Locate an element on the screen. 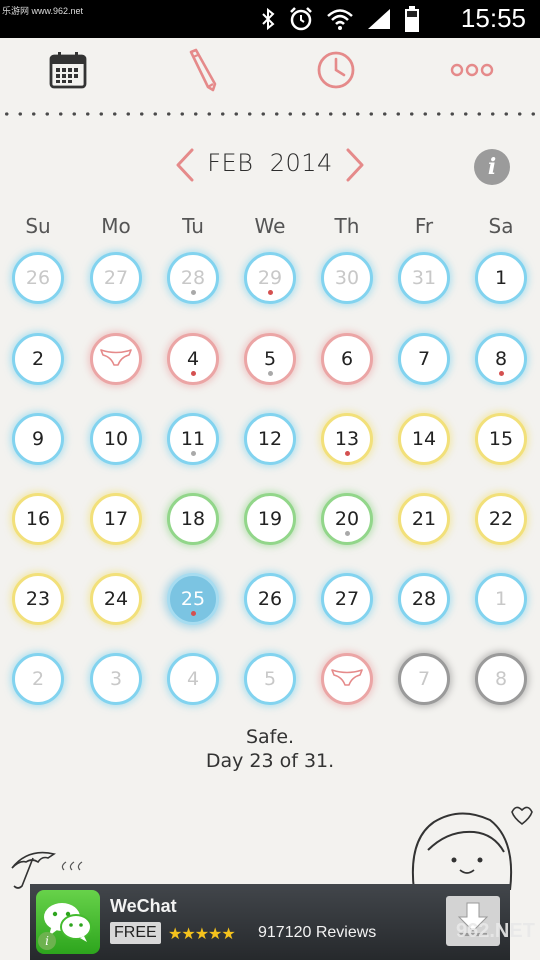 This screenshot has width=540, height=960. day-cell: 10 is located at coordinates (116, 439).